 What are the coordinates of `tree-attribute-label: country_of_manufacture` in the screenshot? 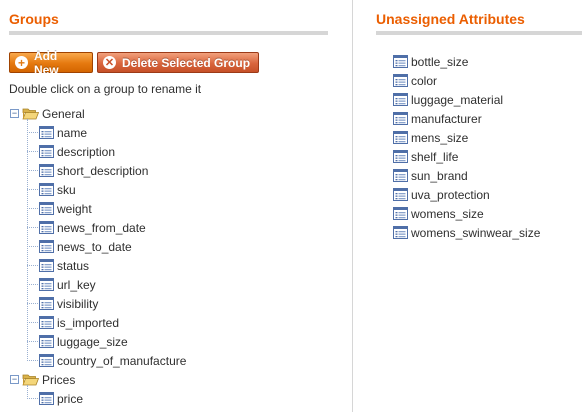 It's located at (122, 360).